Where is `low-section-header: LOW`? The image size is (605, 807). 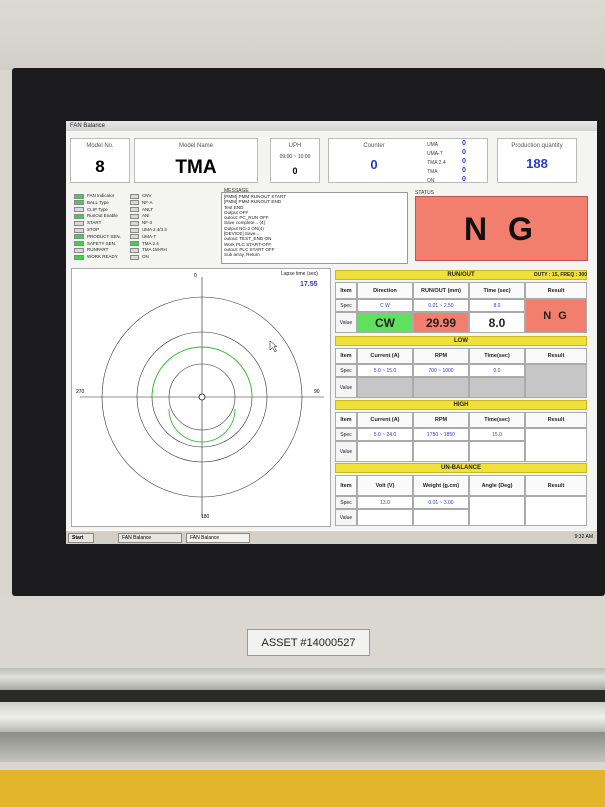 low-section-header: LOW is located at coordinates (461, 341).